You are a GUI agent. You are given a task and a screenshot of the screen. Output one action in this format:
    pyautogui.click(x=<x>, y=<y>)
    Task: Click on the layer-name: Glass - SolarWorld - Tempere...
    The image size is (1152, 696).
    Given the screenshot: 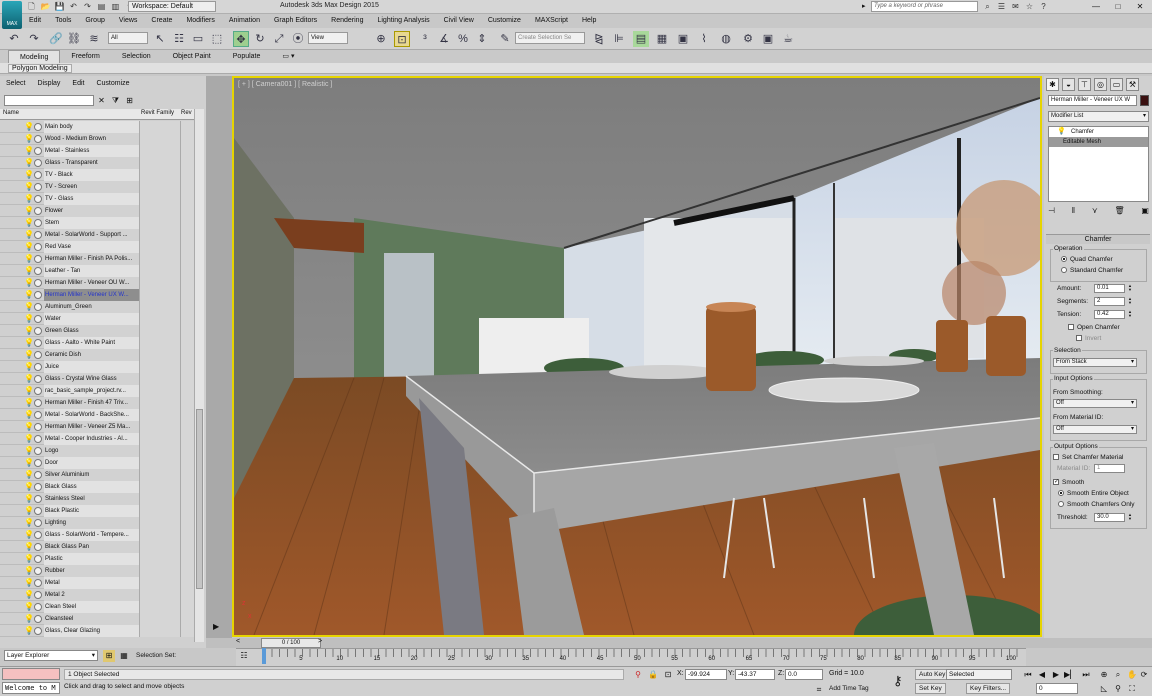 What is the action you would take?
    pyautogui.click(x=91, y=535)
    